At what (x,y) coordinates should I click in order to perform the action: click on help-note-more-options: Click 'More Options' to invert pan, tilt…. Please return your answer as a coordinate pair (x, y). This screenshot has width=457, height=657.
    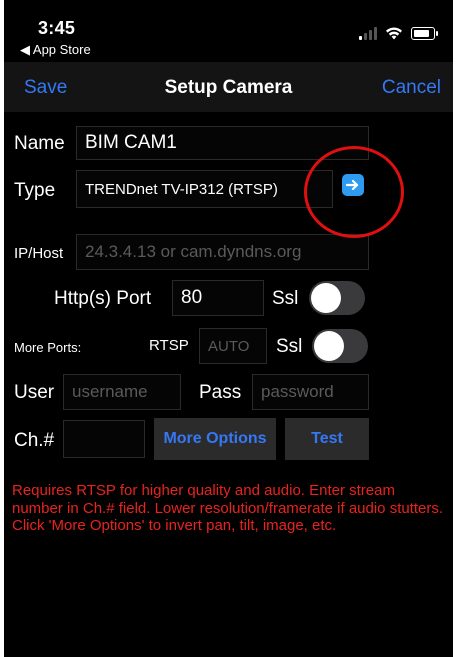
    Looking at the image, I should click on (174, 526).